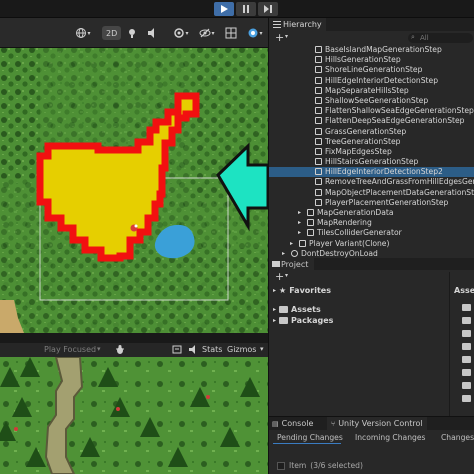 This screenshot has width=474, height=474. What do you see at coordinates (286, 36) in the screenshot?
I see `add-dropdown-icon: ▾` at bounding box center [286, 36].